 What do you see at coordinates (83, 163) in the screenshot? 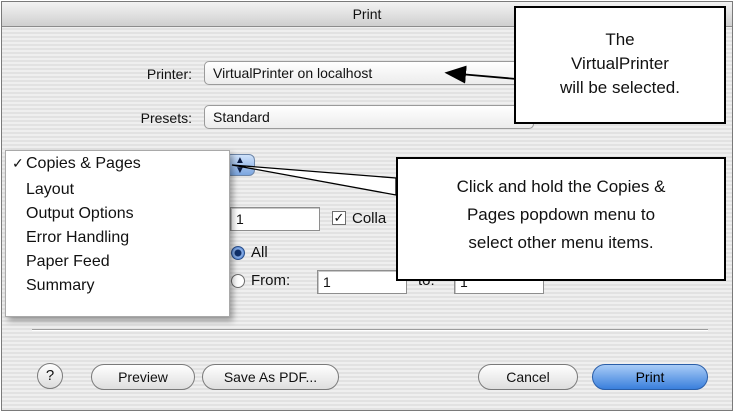
I see `menu-item-label: Copies & Pages` at bounding box center [83, 163].